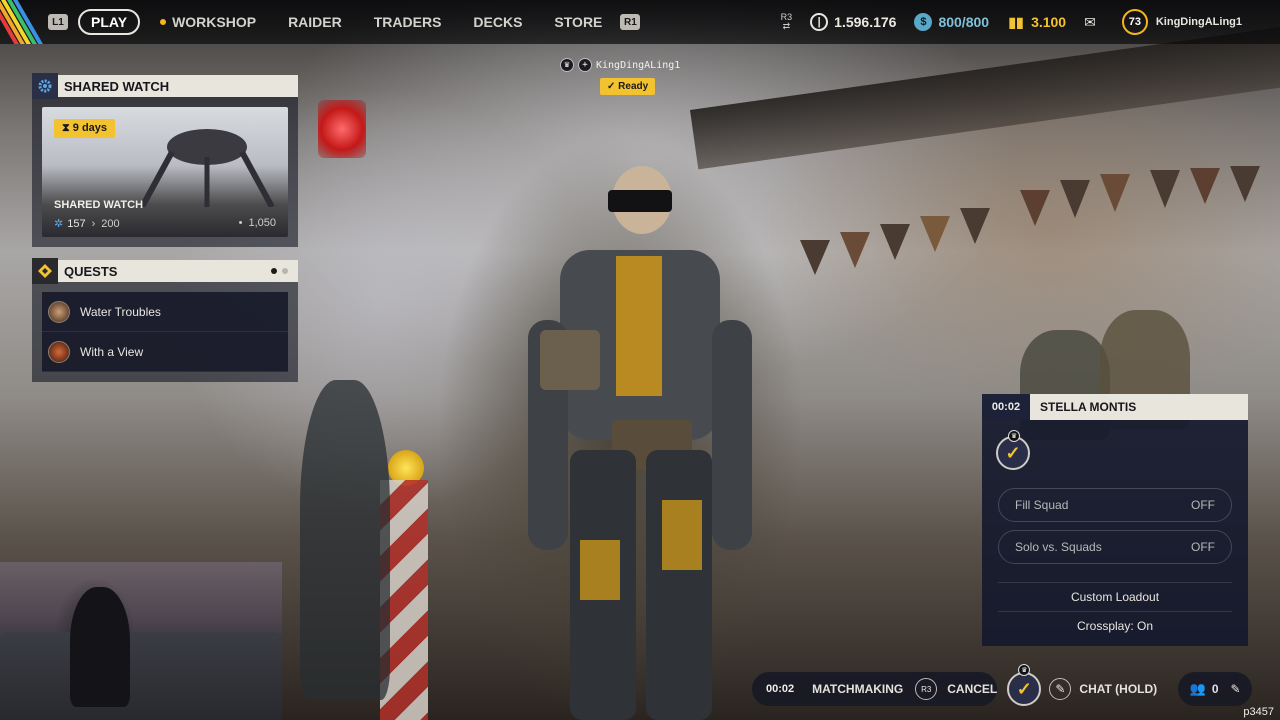 The height and width of the screenshot is (720, 1280). I want to click on solo-vs-squads-value: OFF, so click(1203, 547).